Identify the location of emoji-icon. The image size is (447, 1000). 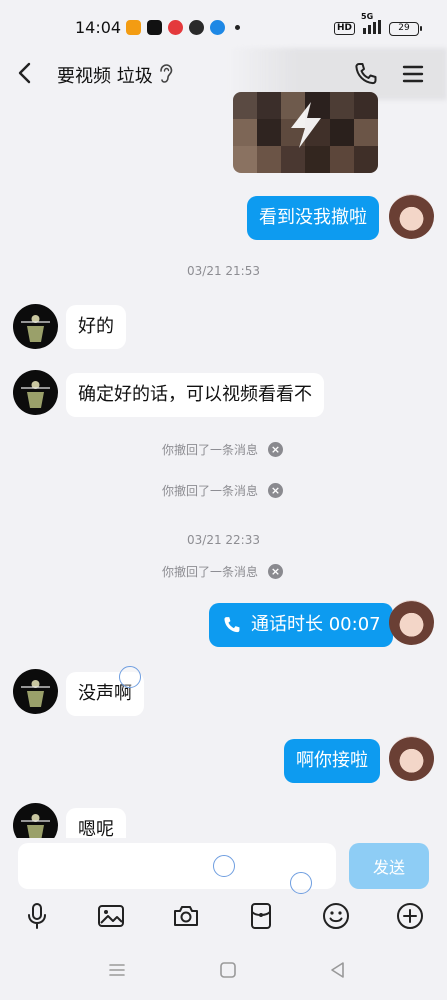
(336, 916).